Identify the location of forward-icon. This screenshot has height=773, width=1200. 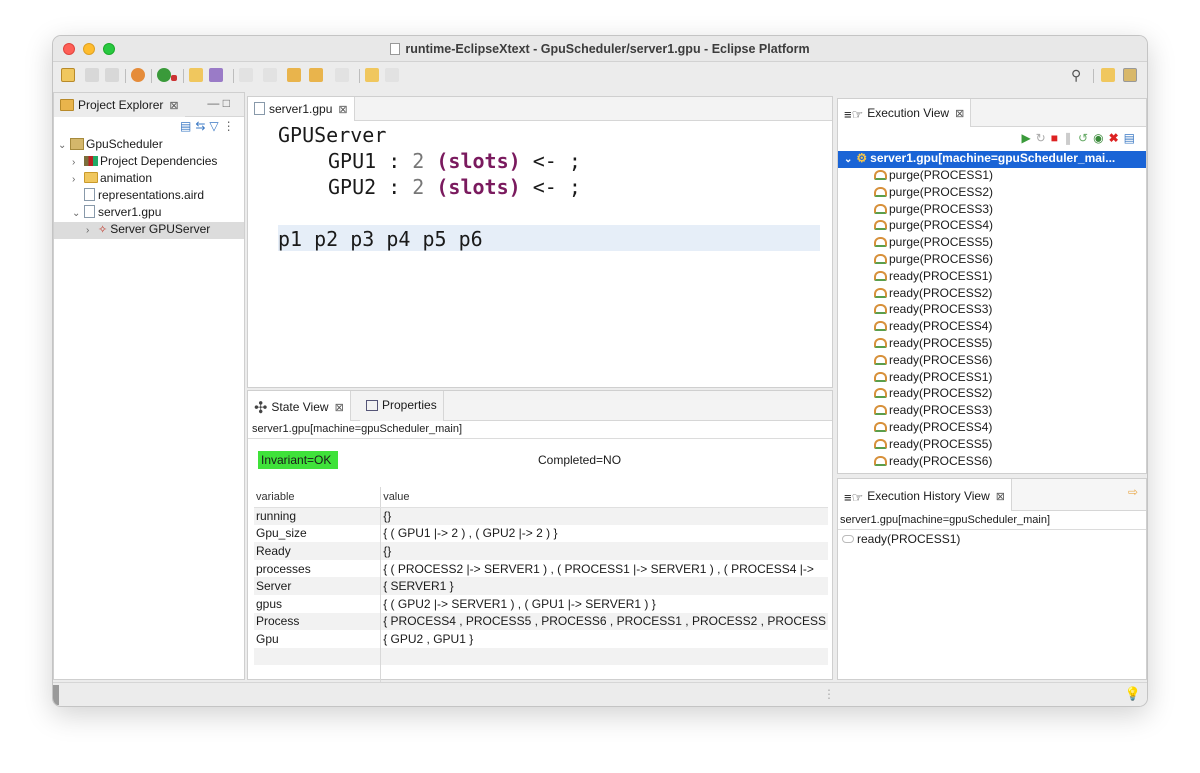
(342, 75).